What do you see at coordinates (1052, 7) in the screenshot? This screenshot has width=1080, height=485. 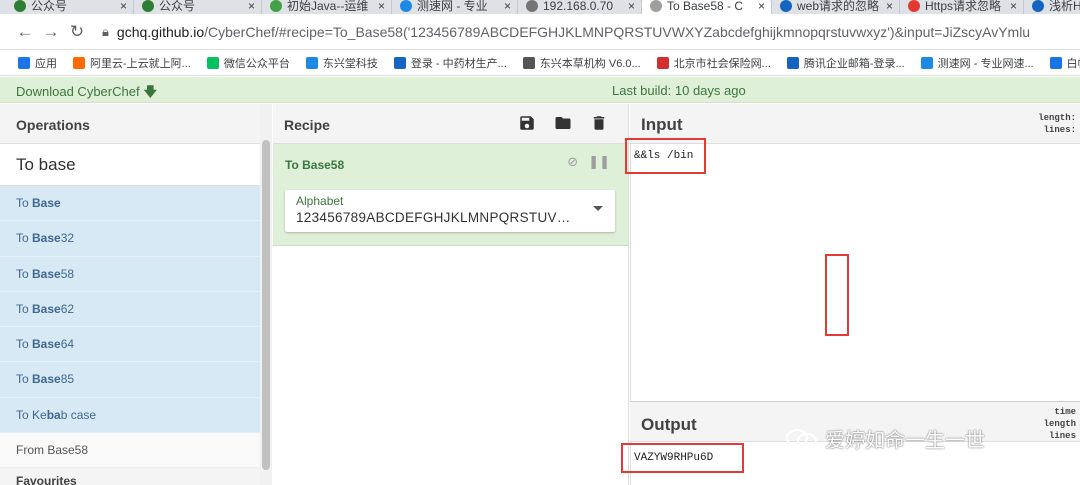 I see `browser-tab: 浅析HTT` at bounding box center [1052, 7].